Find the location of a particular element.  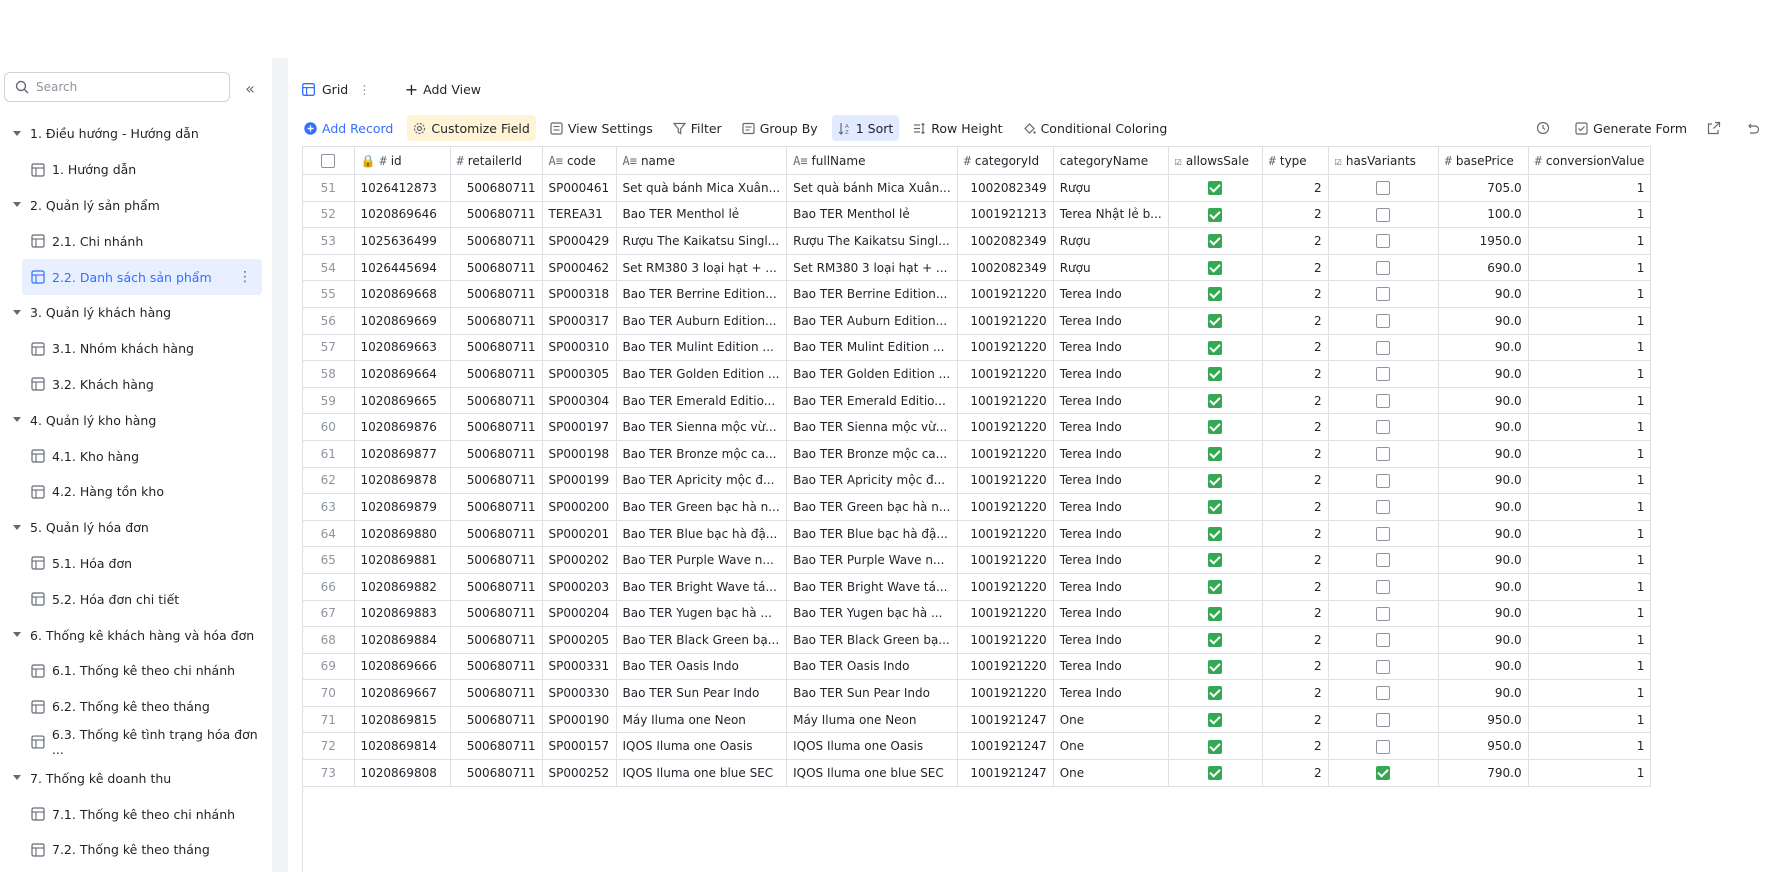

add-view-button: + Add View is located at coordinates (443, 89).